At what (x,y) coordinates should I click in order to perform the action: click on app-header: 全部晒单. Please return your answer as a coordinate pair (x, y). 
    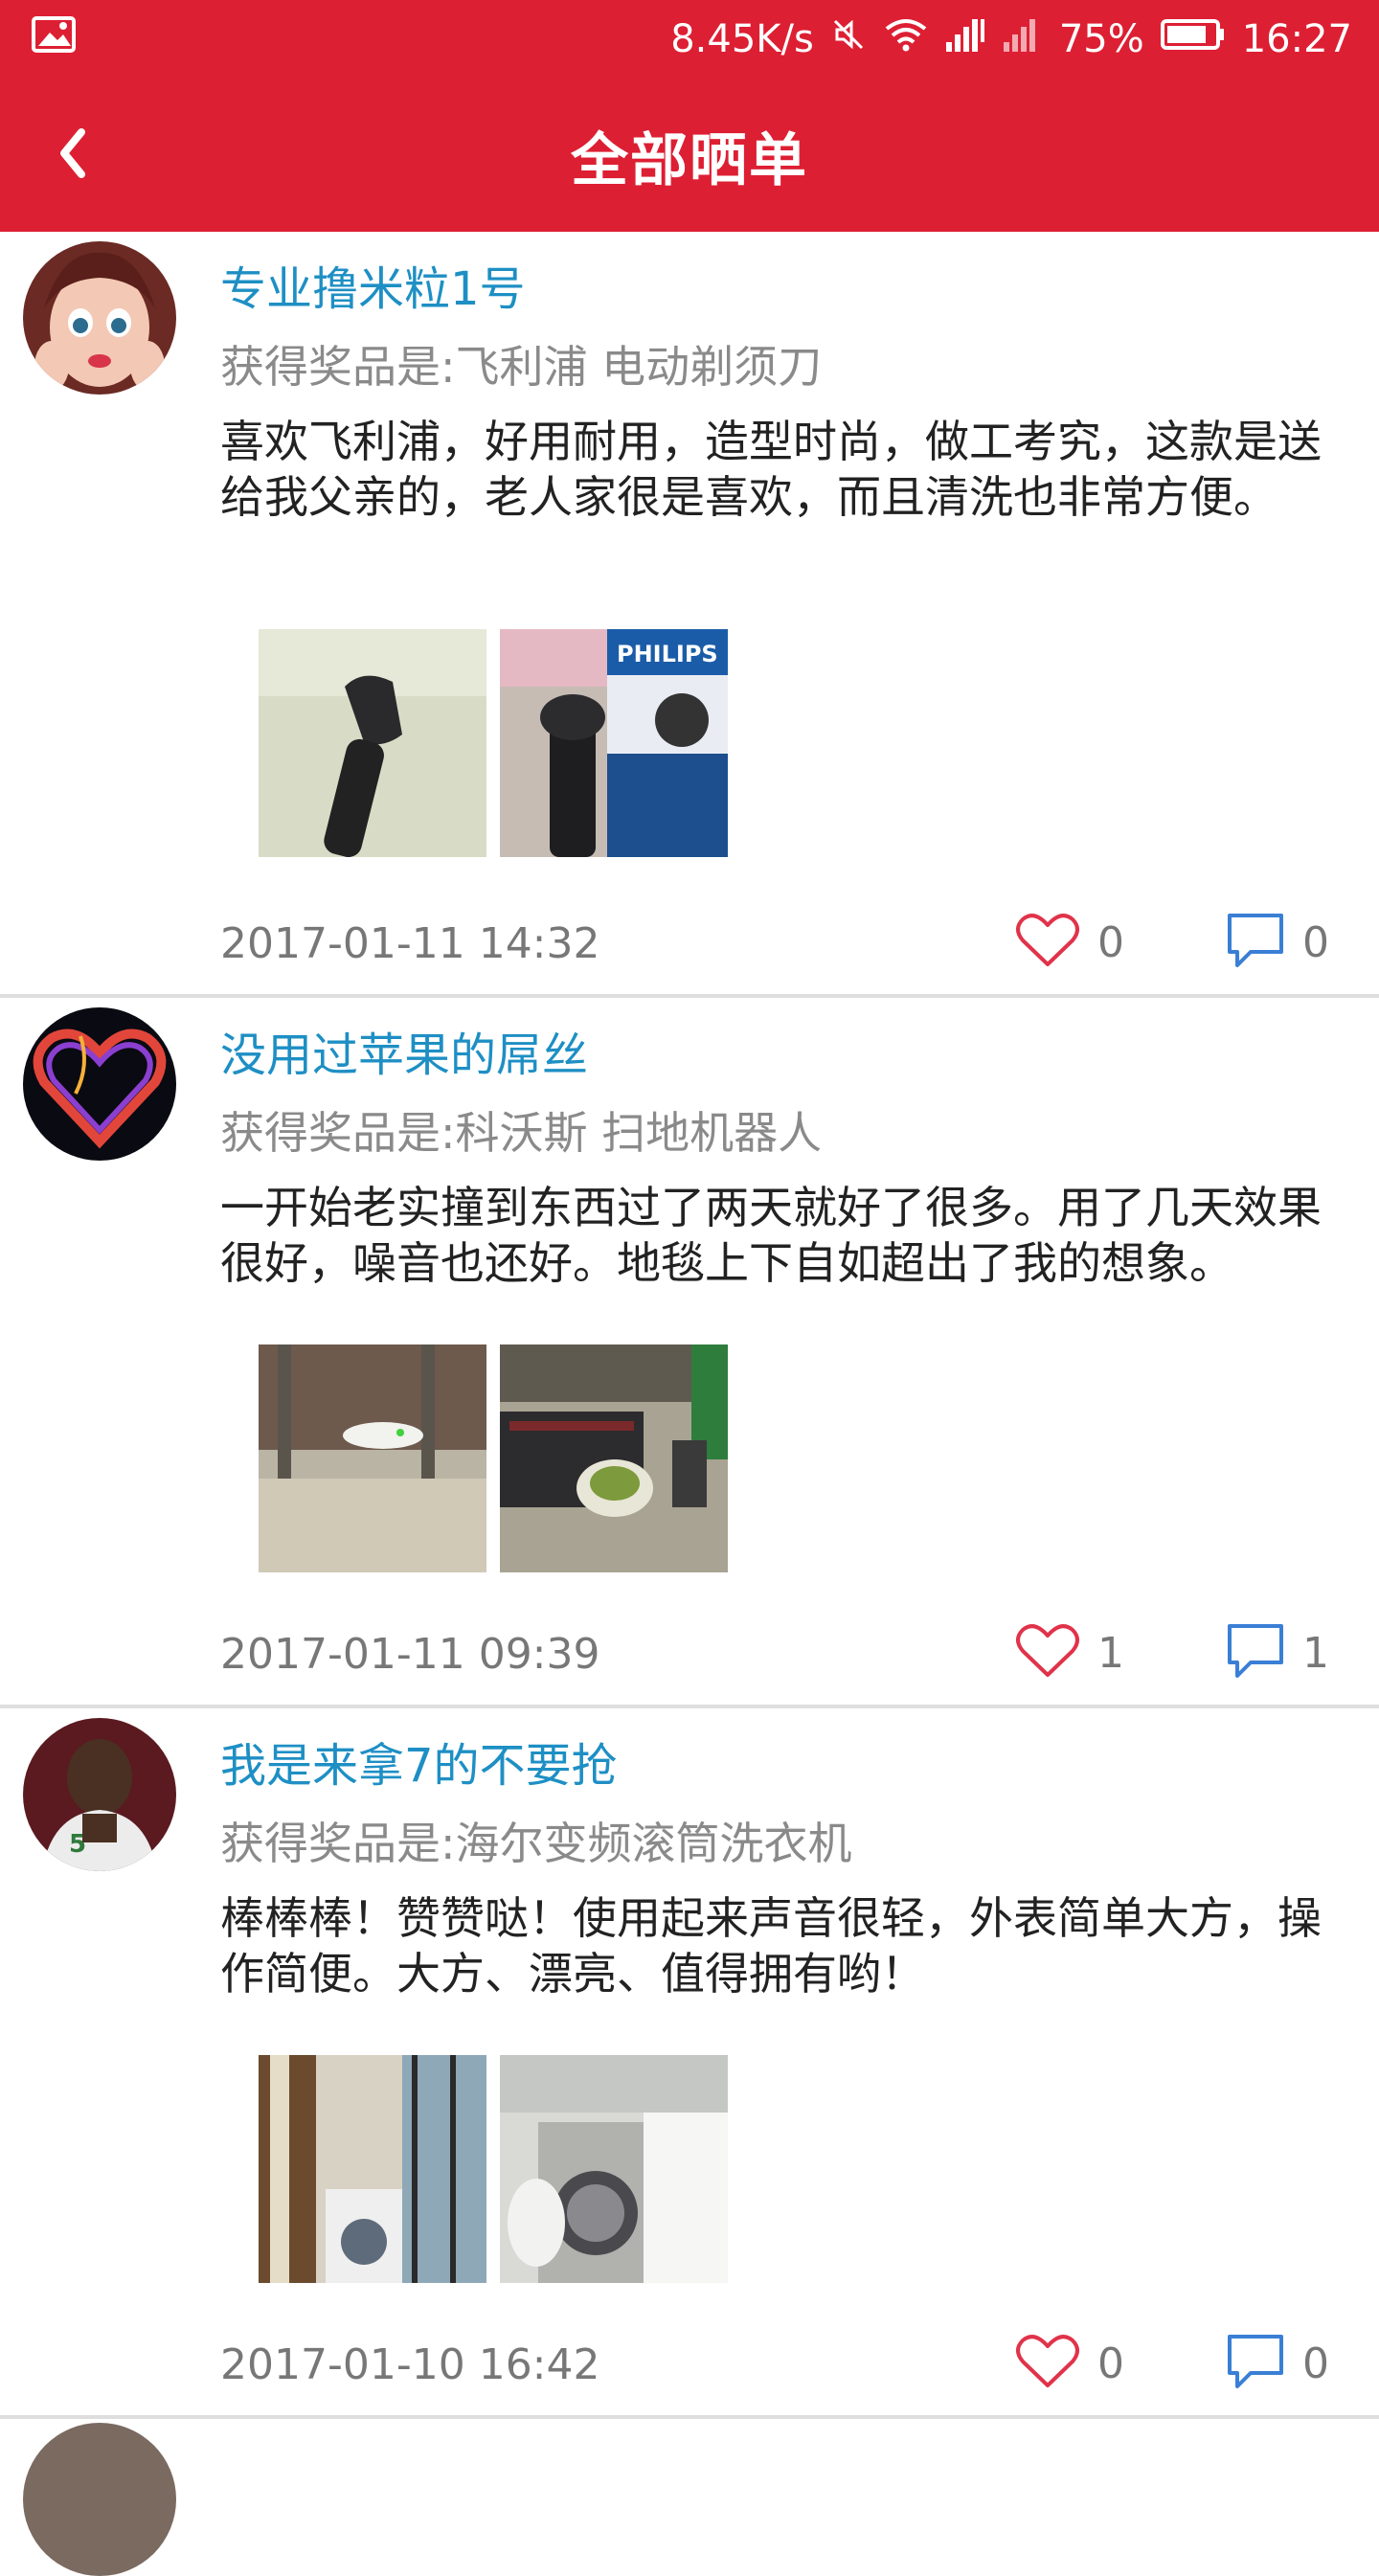
    Looking at the image, I should click on (689, 155).